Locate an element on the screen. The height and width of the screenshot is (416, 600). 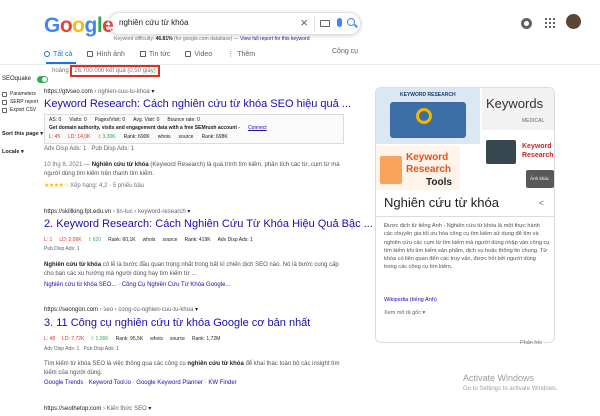
seoquake-title: SEOquake is located at coordinates (17, 79).